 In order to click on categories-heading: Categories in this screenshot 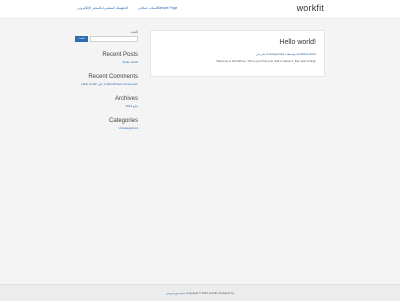, I will do `click(123, 121)`.